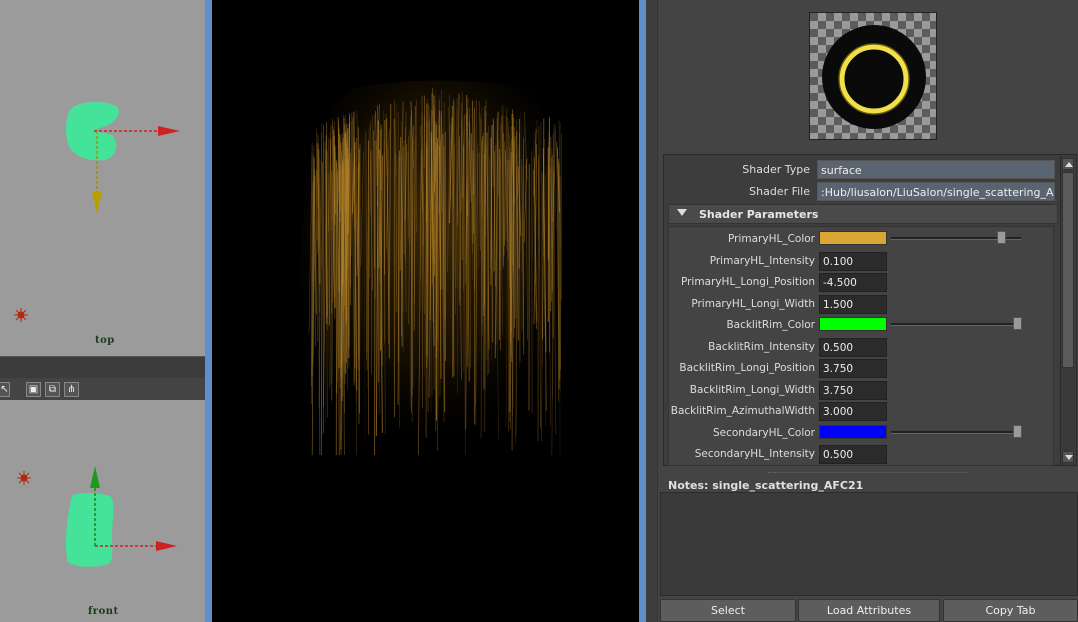  I want to click on hair-strand, so click(432, 209).